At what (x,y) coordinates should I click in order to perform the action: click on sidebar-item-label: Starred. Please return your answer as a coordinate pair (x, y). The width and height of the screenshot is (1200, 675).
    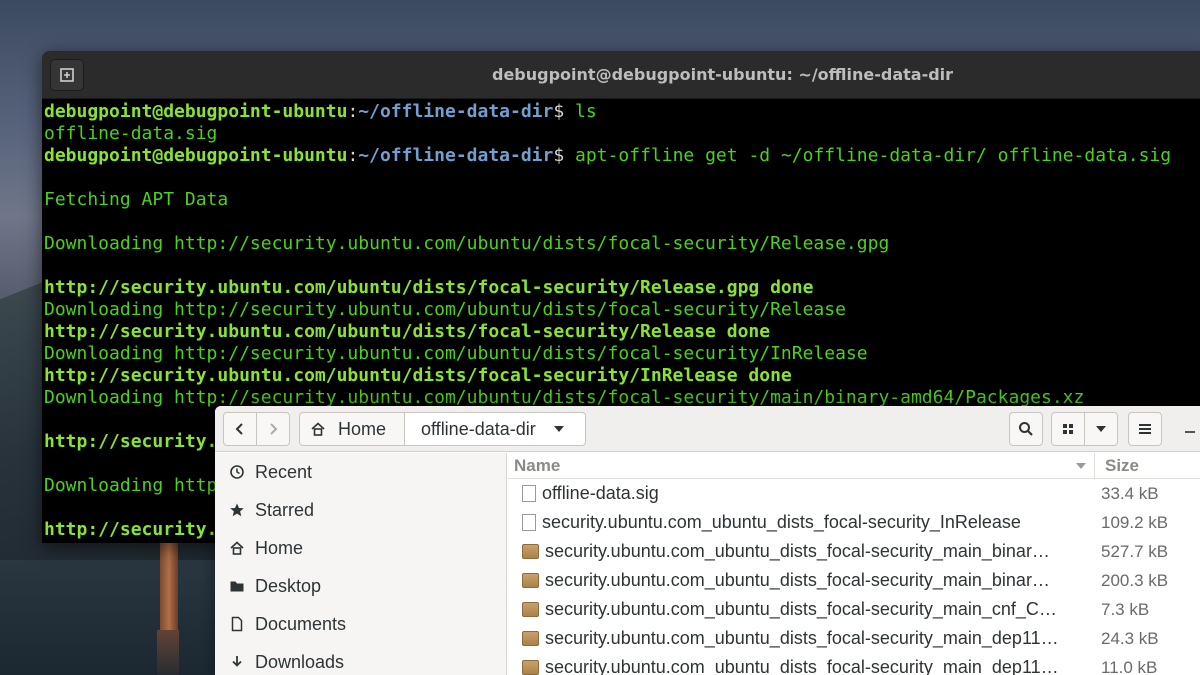
    Looking at the image, I should click on (285, 509).